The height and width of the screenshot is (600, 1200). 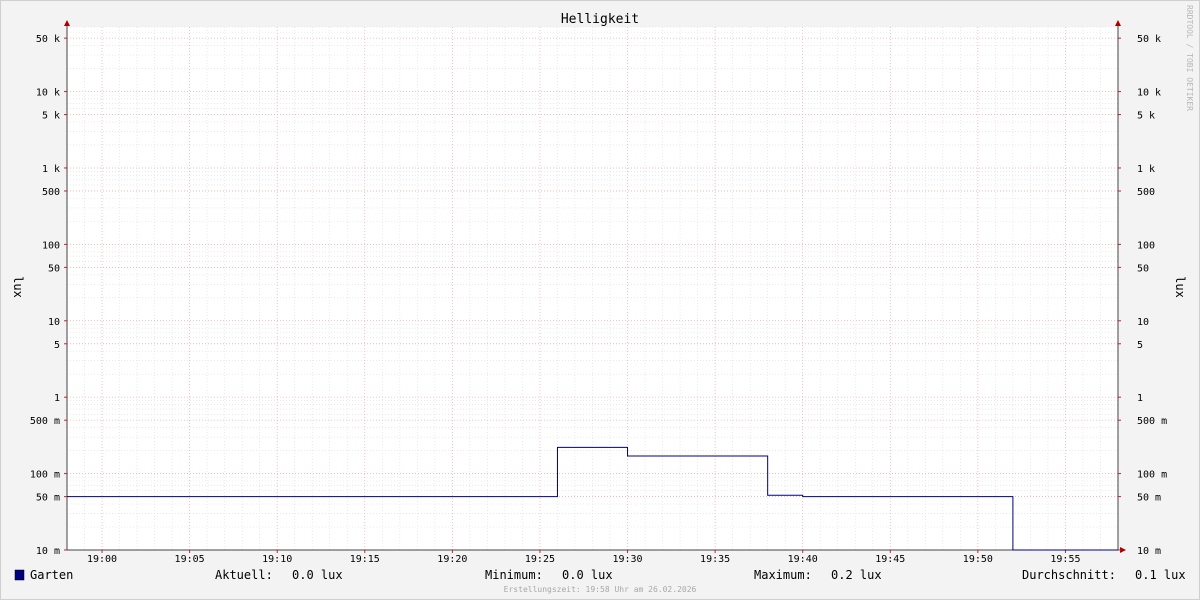 What do you see at coordinates (18, 287) in the screenshot?
I see `y-axis-label-left: lux` at bounding box center [18, 287].